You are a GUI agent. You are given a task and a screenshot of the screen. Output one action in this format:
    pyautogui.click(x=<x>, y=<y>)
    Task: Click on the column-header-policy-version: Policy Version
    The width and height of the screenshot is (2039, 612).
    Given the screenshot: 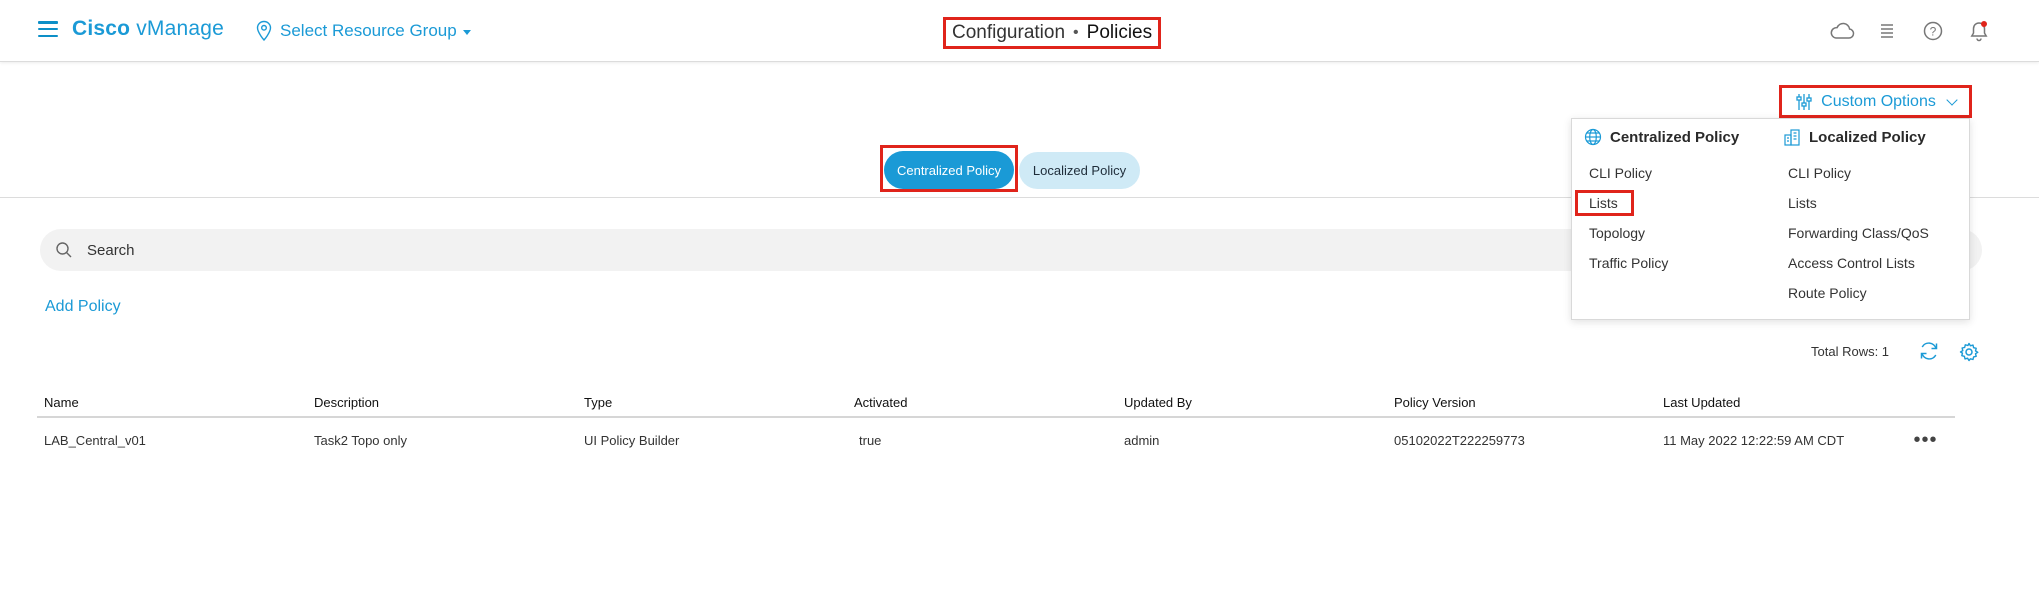 What is the action you would take?
    pyautogui.click(x=1521, y=402)
    